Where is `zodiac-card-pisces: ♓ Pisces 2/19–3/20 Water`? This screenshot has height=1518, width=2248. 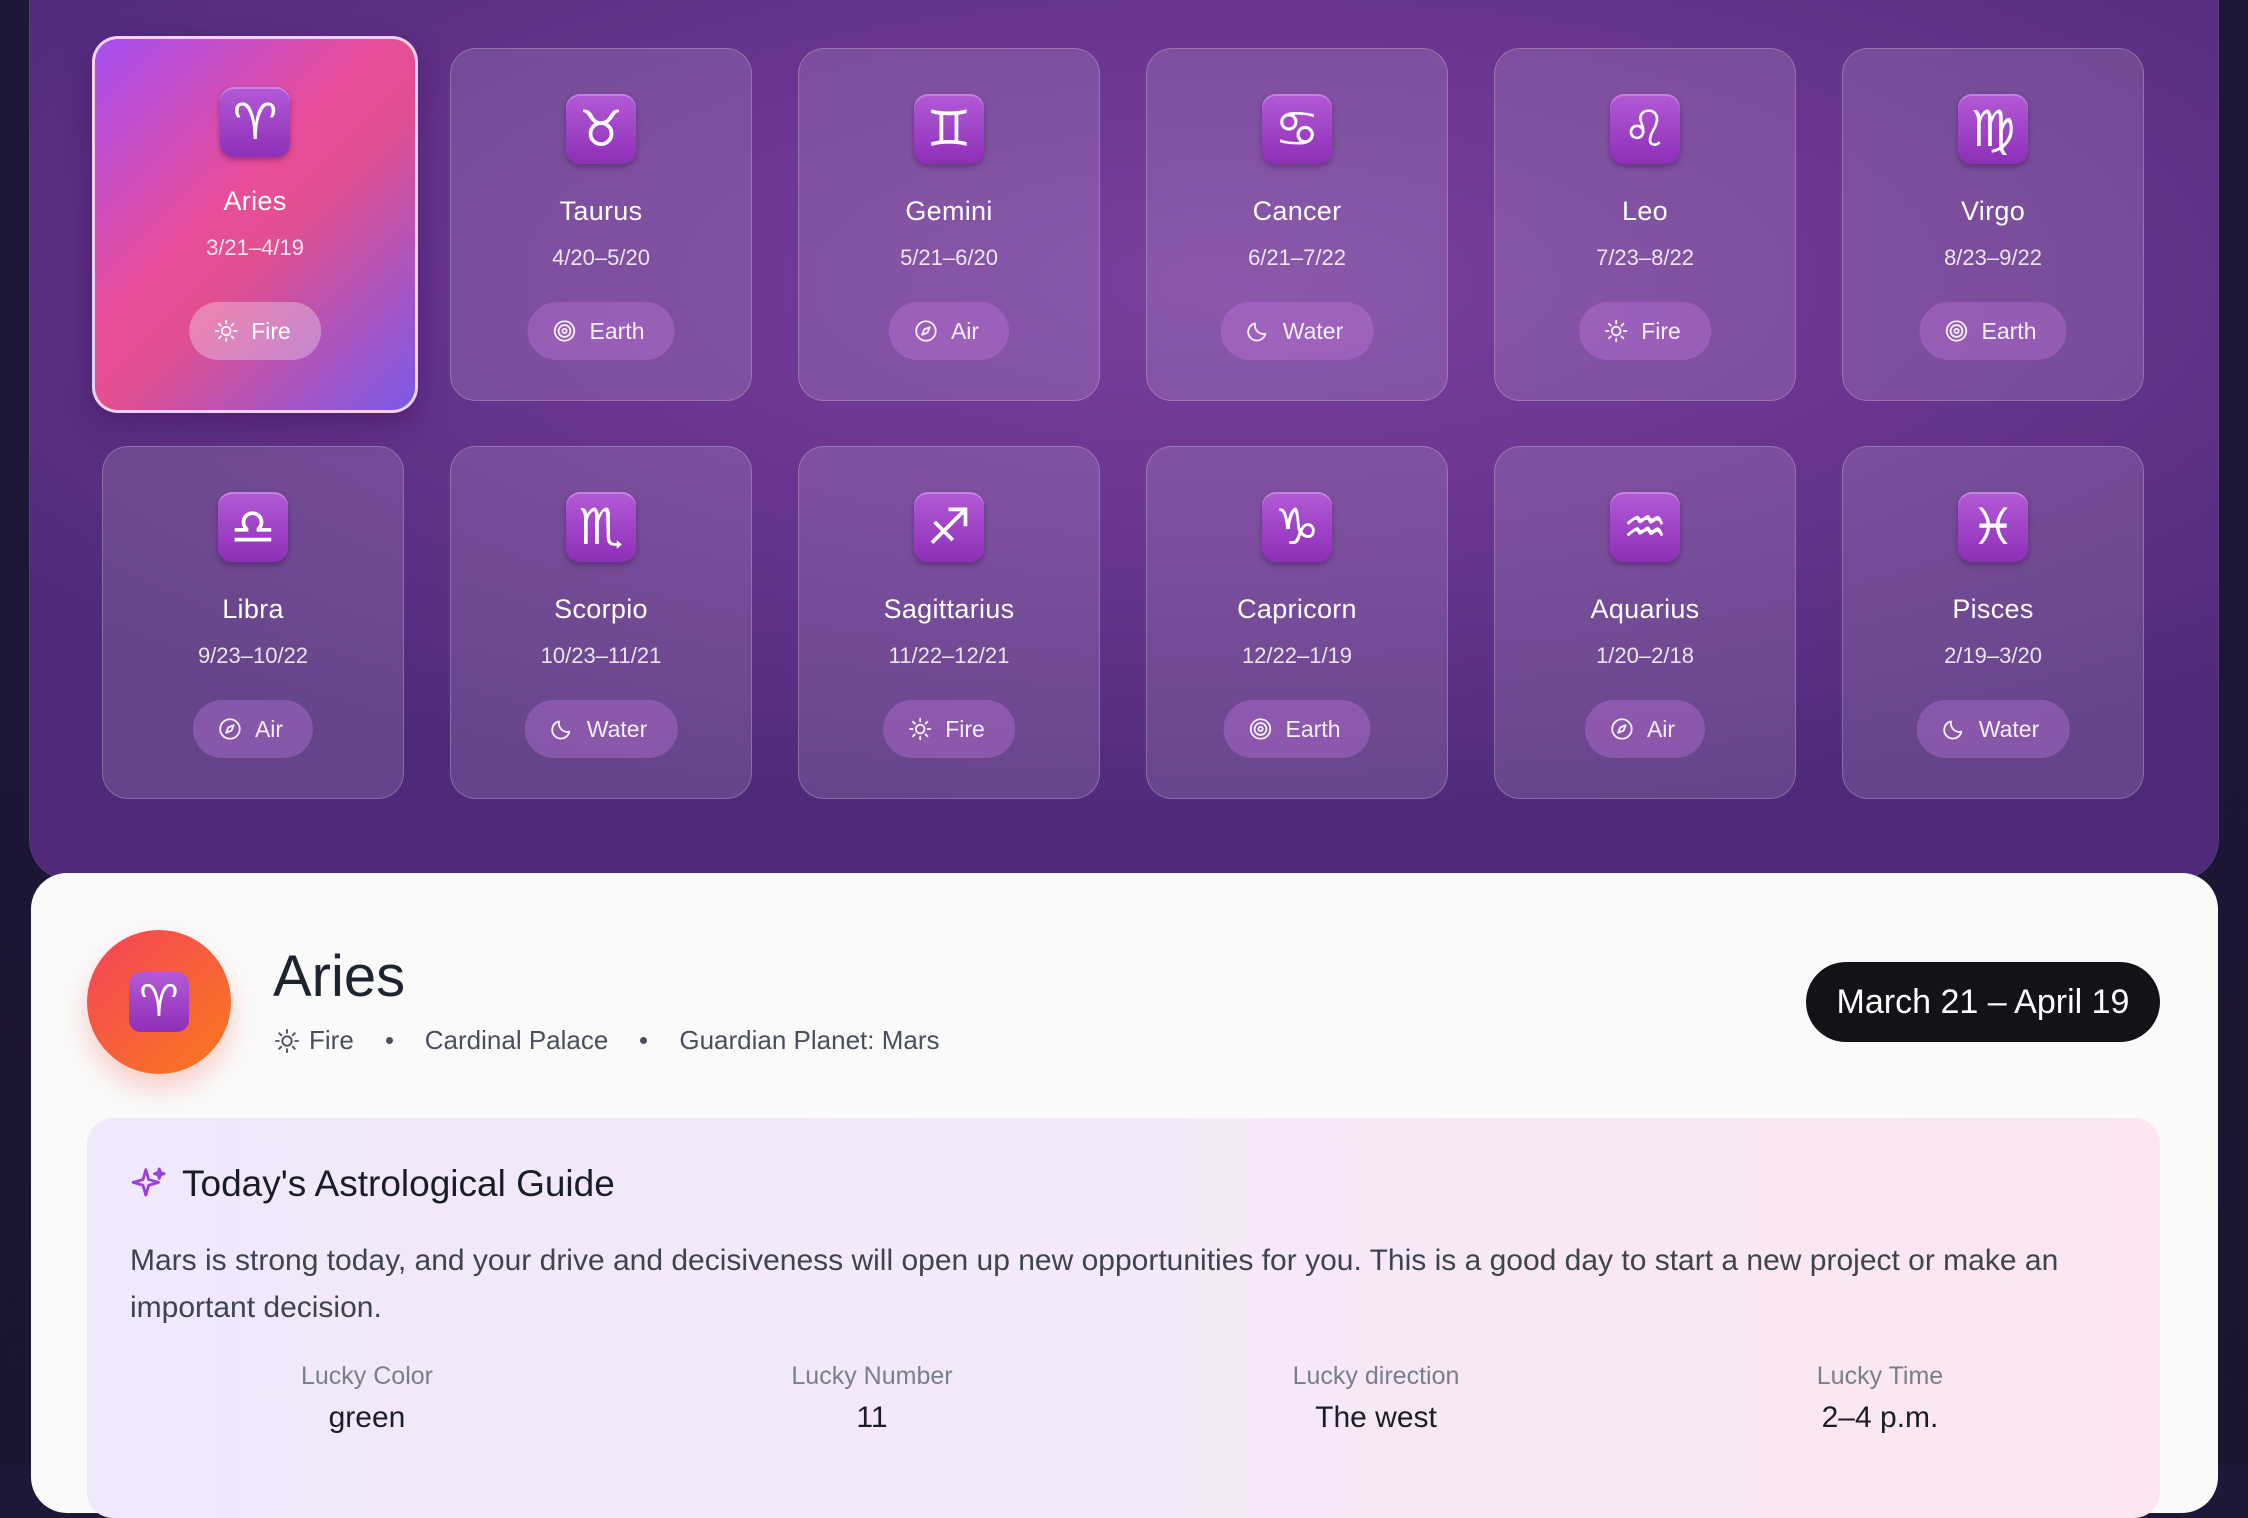 zodiac-card-pisces: ♓ Pisces 2/19–3/20 Water is located at coordinates (1993, 622).